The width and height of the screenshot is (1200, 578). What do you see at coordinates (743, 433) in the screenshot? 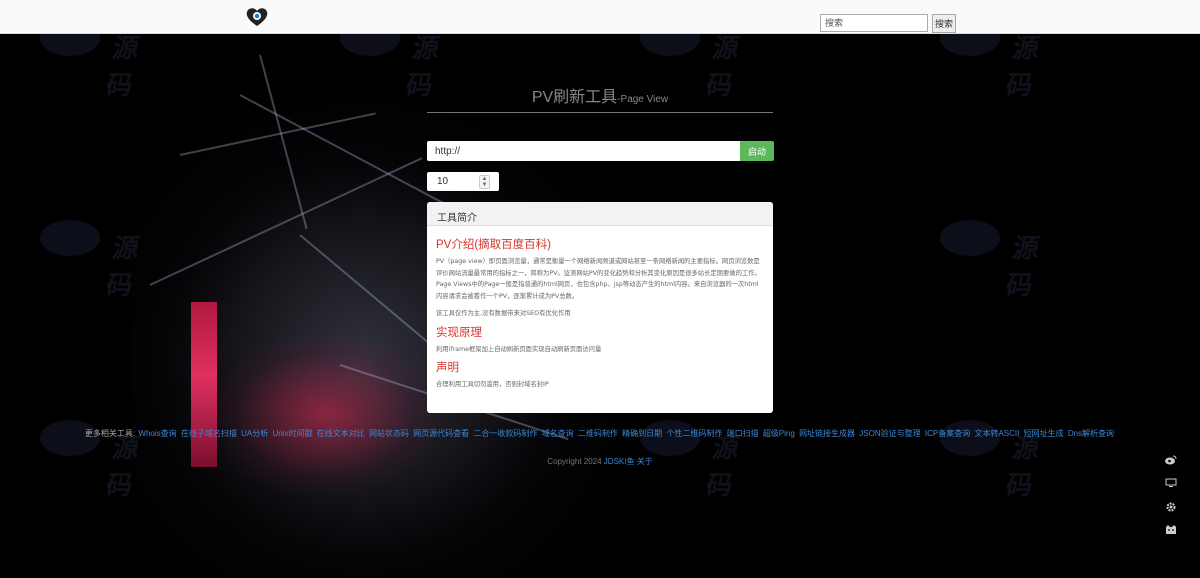
I see `tool-link: 端口扫描` at bounding box center [743, 433].